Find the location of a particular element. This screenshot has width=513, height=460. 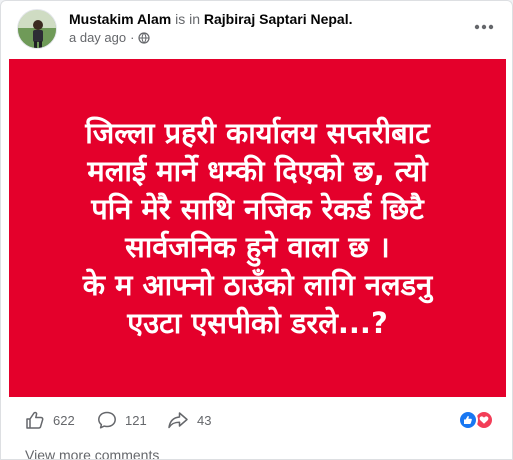

post-text-line: एउटा एसपीको डरले...? is located at coordinates (257, 323).